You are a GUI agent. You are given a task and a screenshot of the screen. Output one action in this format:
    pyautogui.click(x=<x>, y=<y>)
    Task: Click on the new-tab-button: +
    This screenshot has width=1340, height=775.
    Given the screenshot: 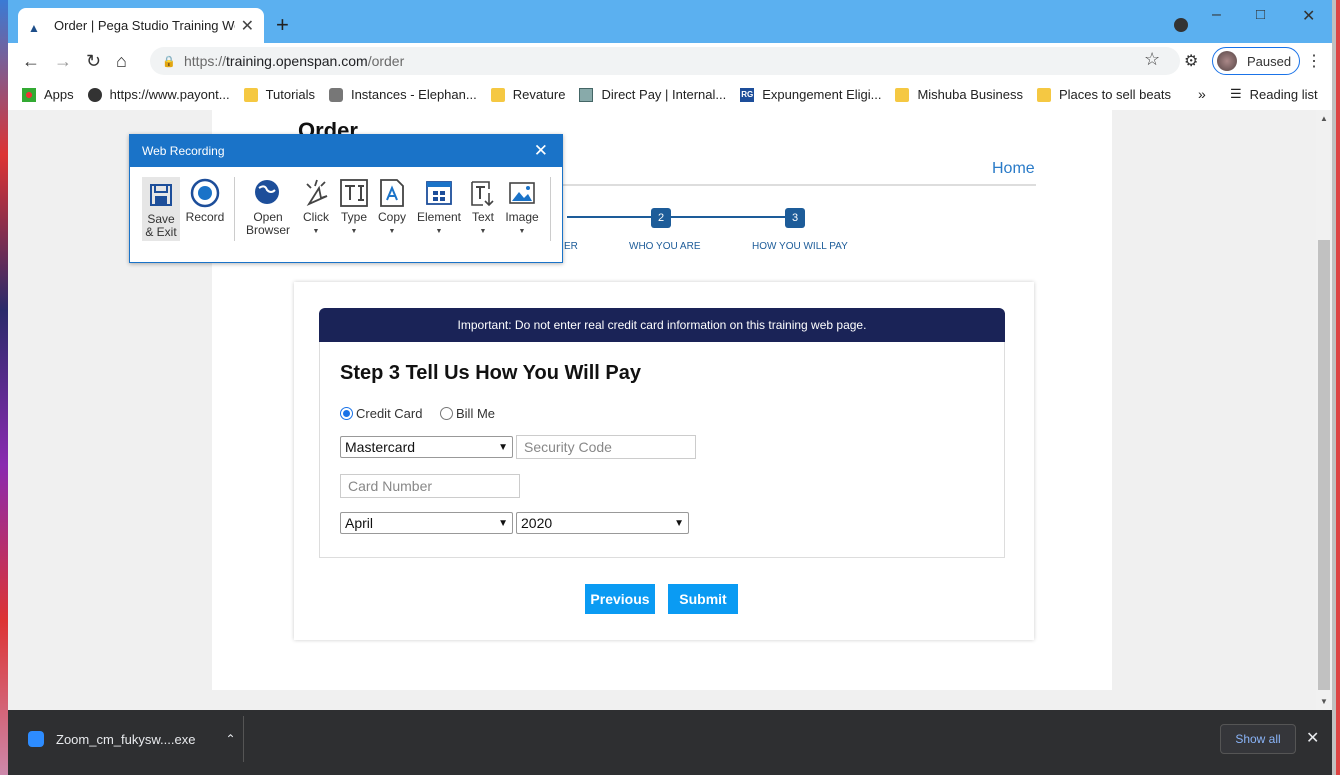 What is the action you would take?
    pyautogui.click(x=282, y=25)
    